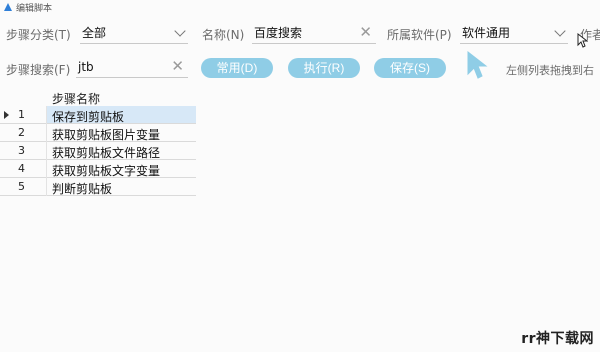  I want to click on category-select: 全部, so click(134, 33).